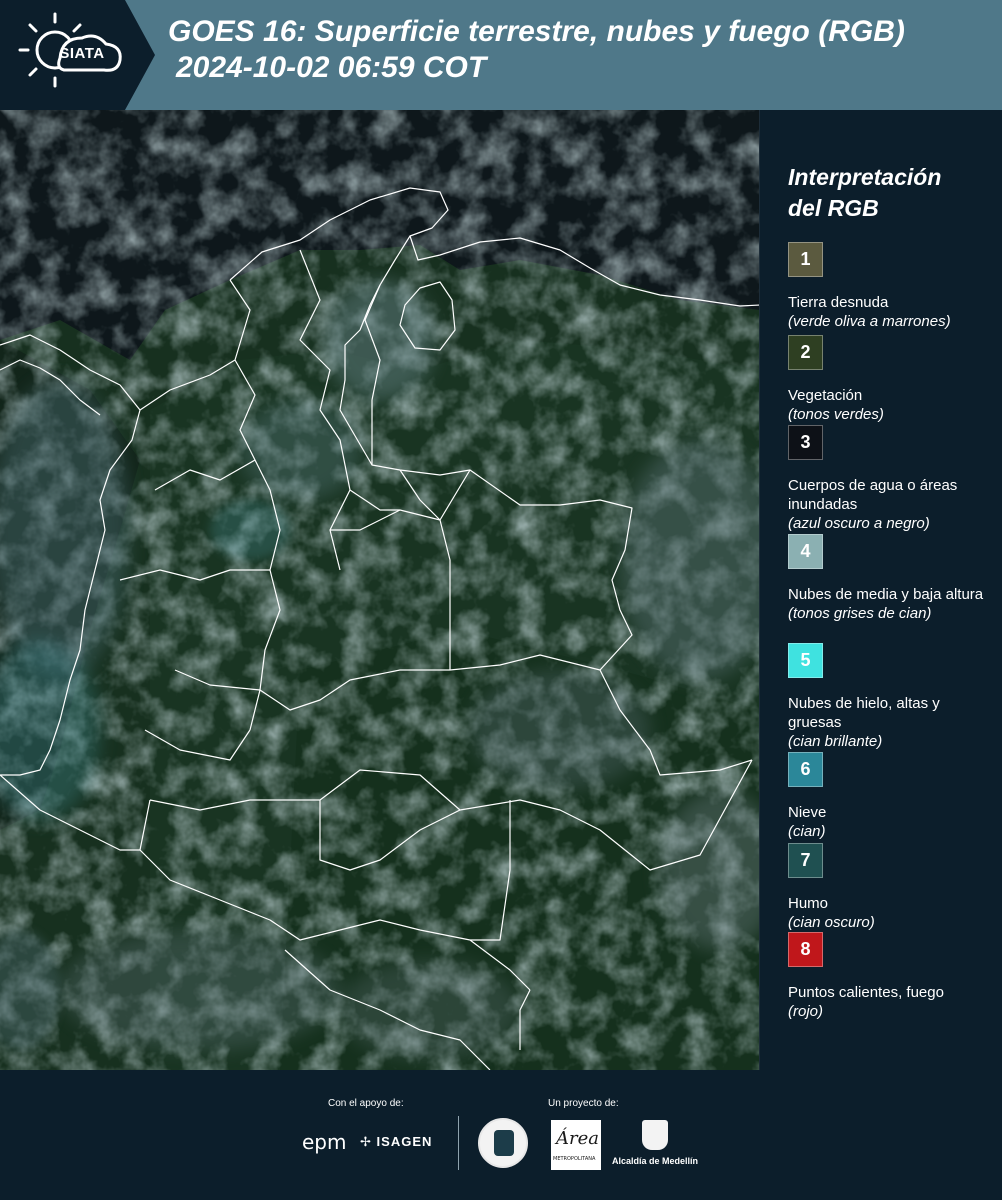 The height and width of the screenshot is (1200, 1002). Describe the element at coordinates (324, 1142) in the screenshot. I see `epm-logo: epm` at that location.